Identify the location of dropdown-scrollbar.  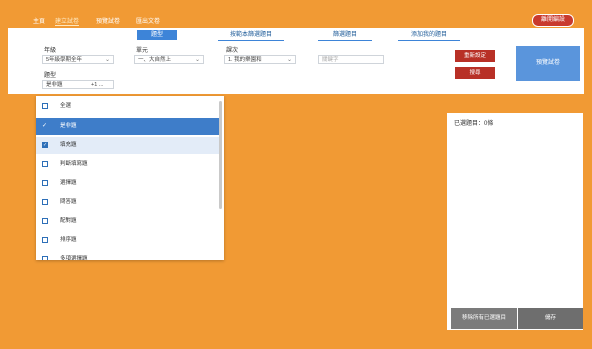
(220, 155).